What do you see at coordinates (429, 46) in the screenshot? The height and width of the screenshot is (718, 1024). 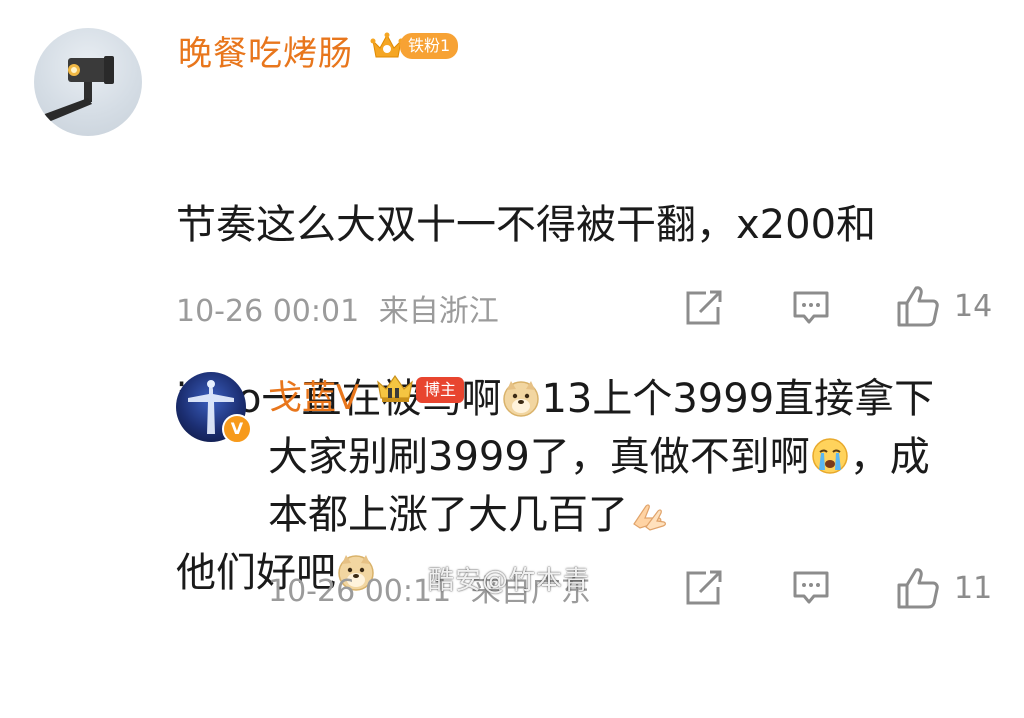 I see `fan-level-label: 铁粉1` at bounding box center [429, 46].